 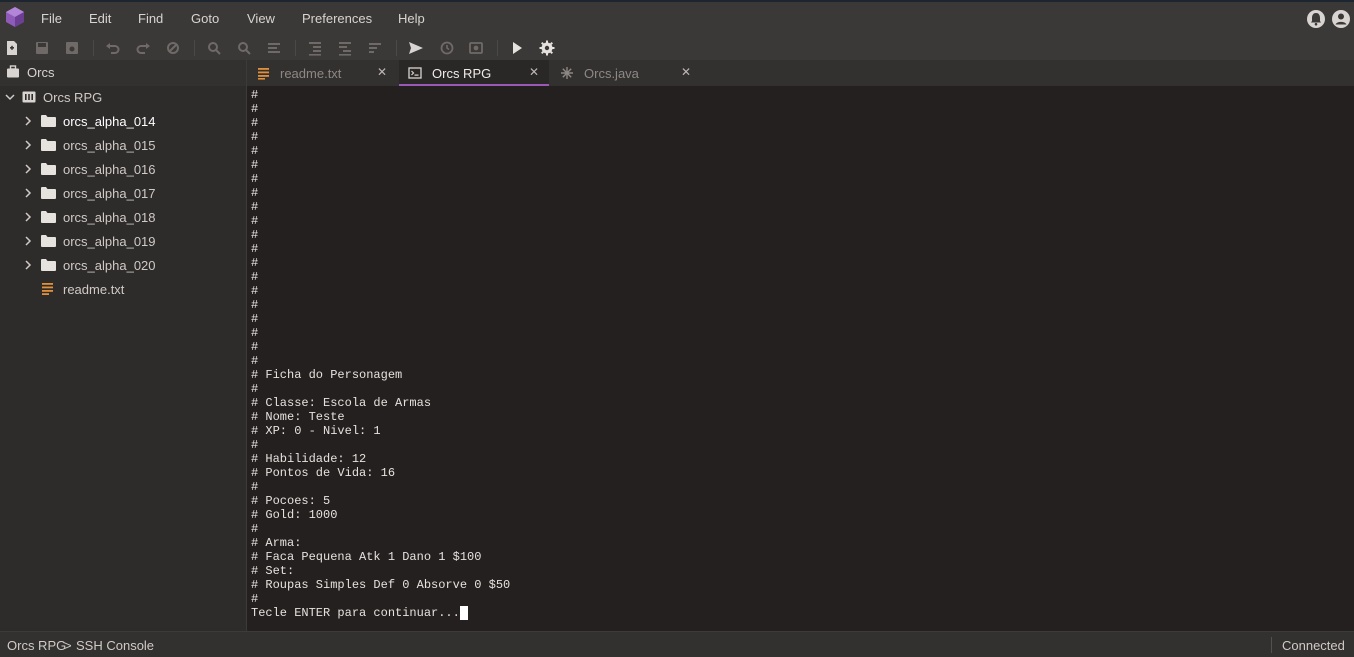 I want to click on tree-folder-label: orcs_alpha_014, so click(x=109, y=121).